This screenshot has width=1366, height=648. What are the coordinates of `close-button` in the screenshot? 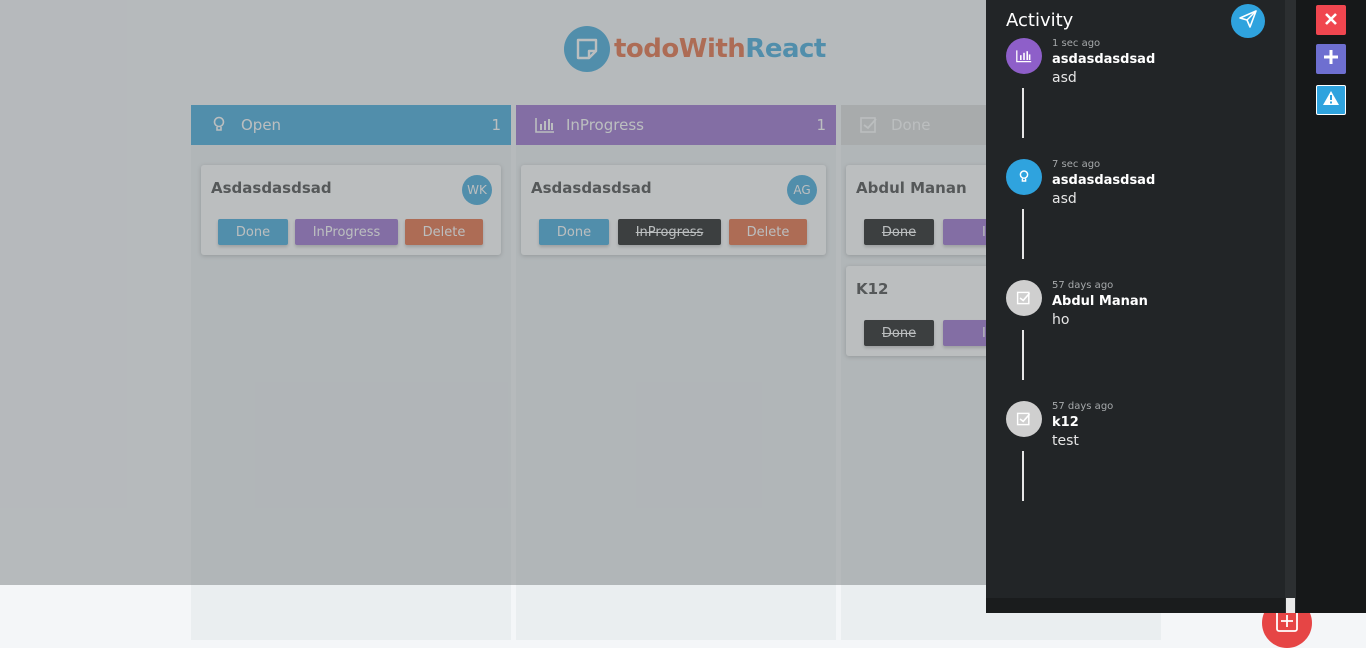 It's located at (1331, 20).